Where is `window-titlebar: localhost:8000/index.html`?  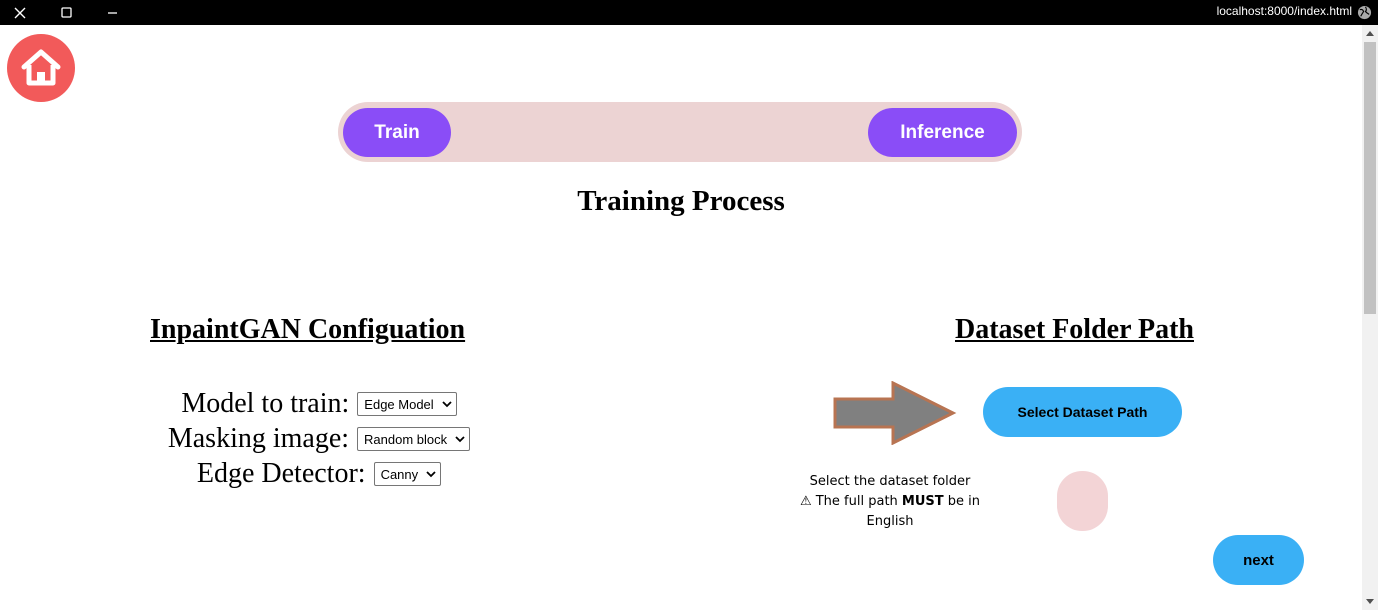 window-titlebar: localhost:8000/index.html is located at coordinates (689, 12).